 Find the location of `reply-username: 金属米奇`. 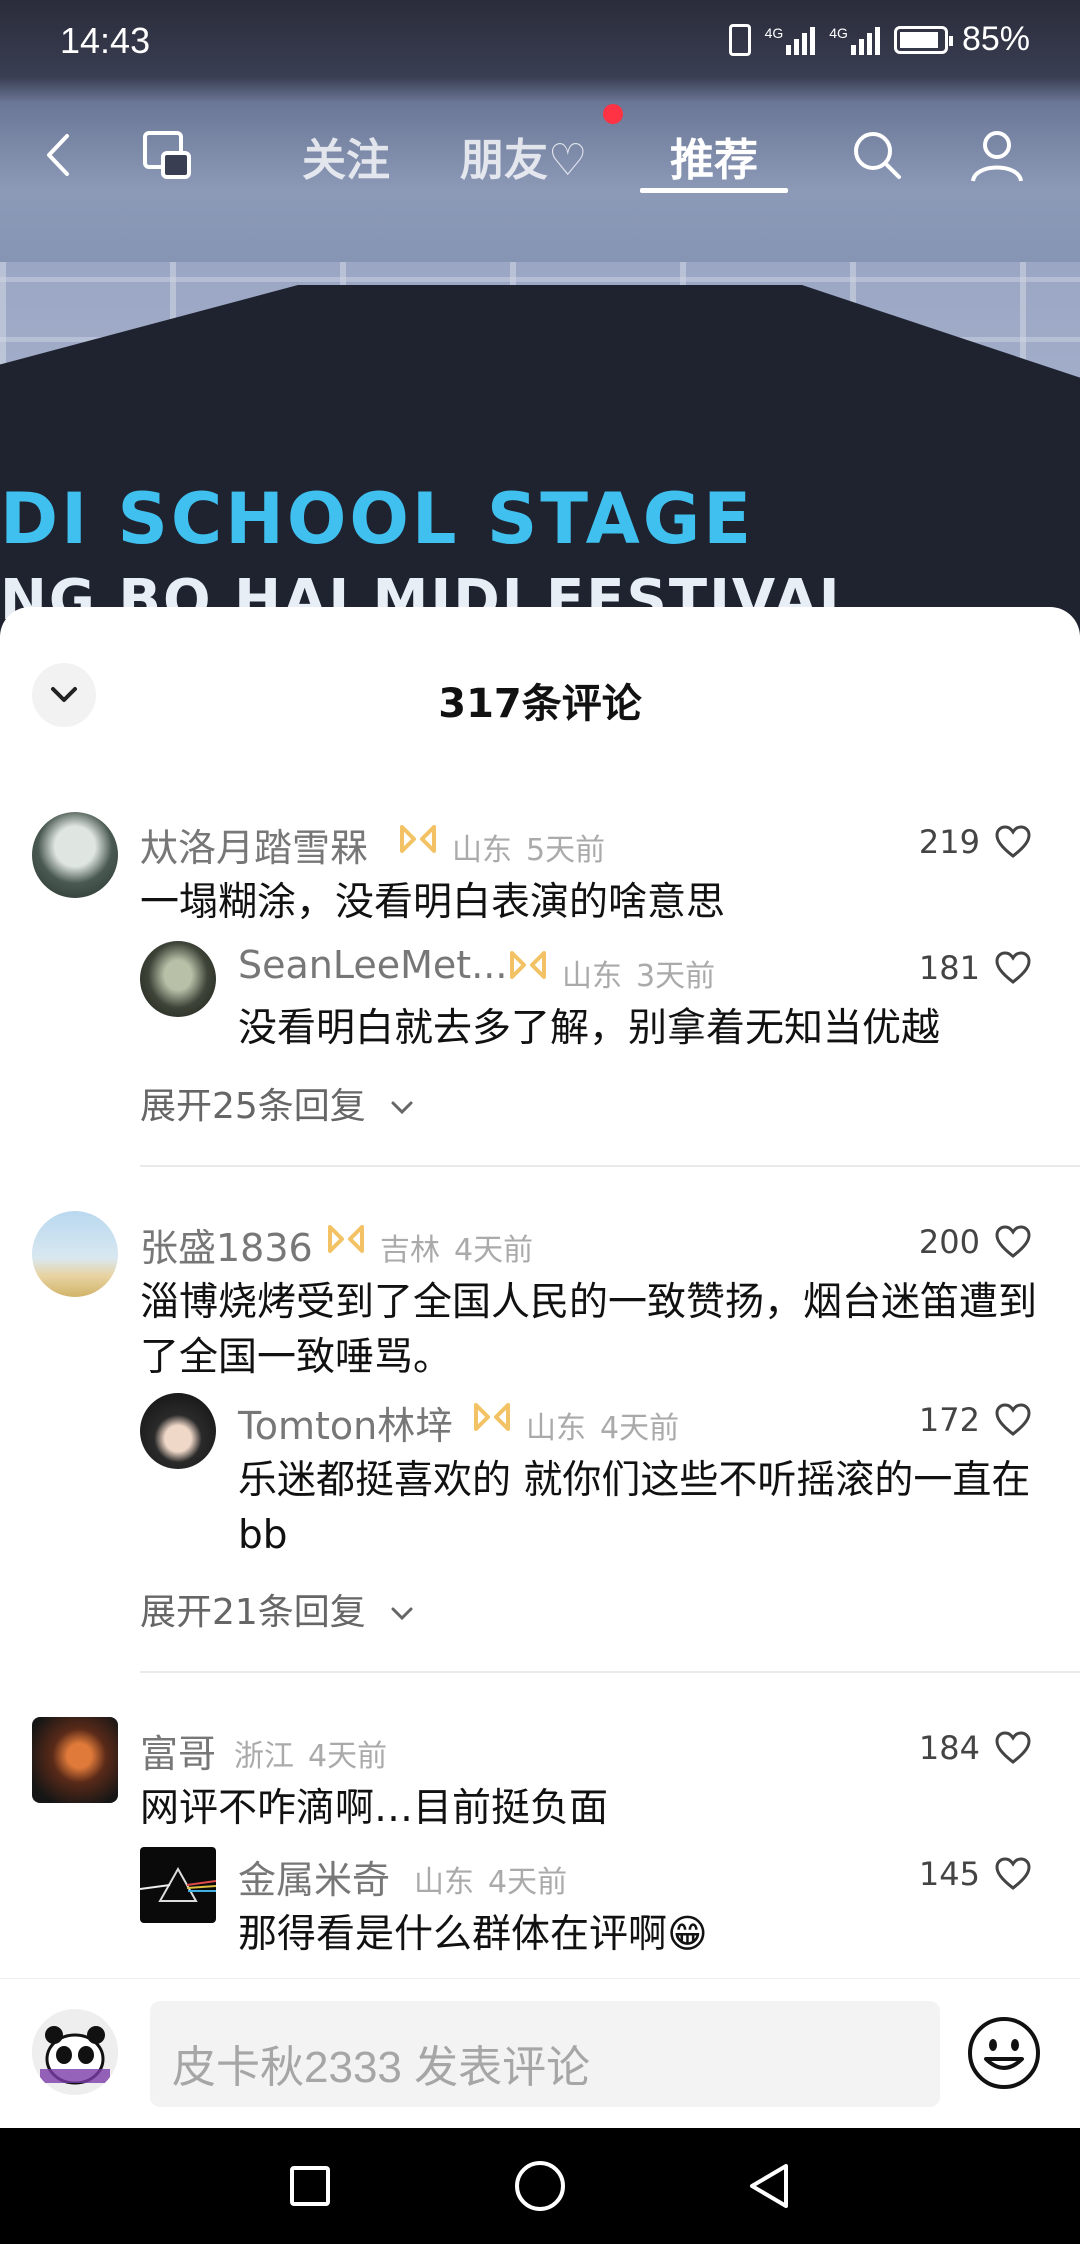

reply-username: 金属米奇 is located at coordinates (314, 1876).